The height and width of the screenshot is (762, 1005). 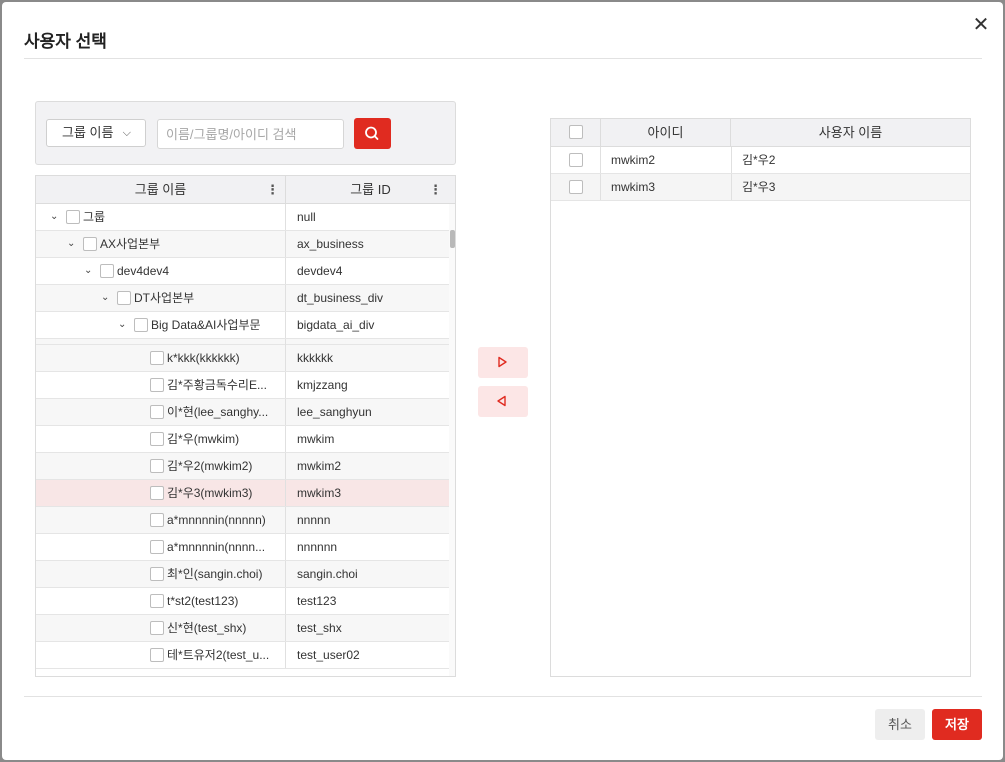 What do you see at coordinates (242, 325) in the screenshot?
I see `tree-row: ⌄ Big Data&AI사업부문 bigdata_ai_div` at bounding box center [242, 325].